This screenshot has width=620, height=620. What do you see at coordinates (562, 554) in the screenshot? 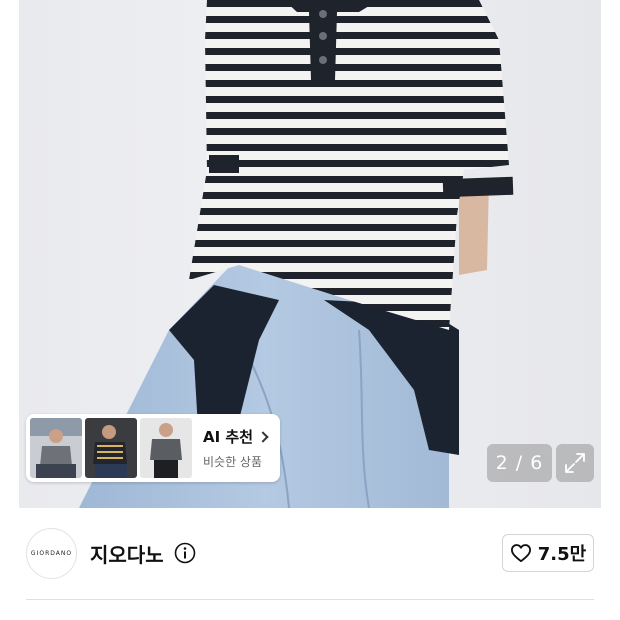
I see `like-count: 7.5만` at bounding box center [562, 554].